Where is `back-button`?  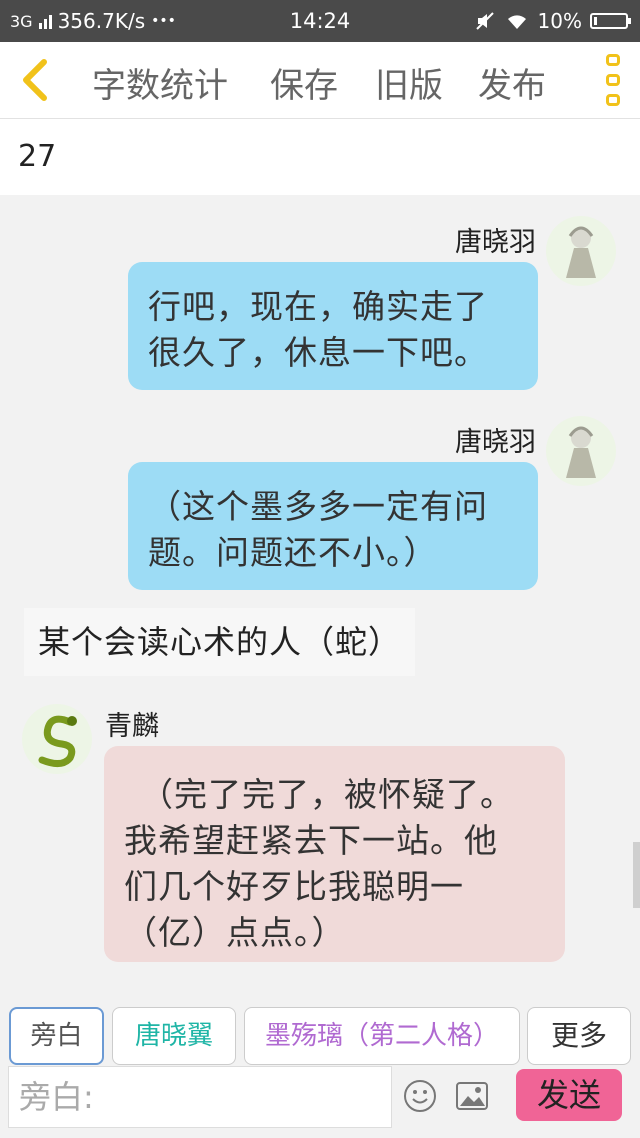
back-button is located at coordinates (35, 80).